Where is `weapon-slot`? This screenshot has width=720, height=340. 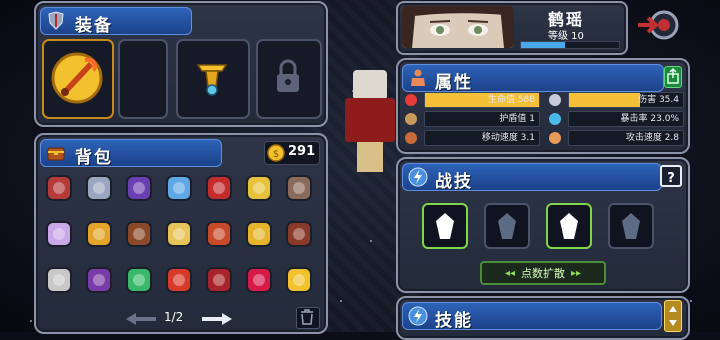
weapon-slot is located at coordinates (78, 79).